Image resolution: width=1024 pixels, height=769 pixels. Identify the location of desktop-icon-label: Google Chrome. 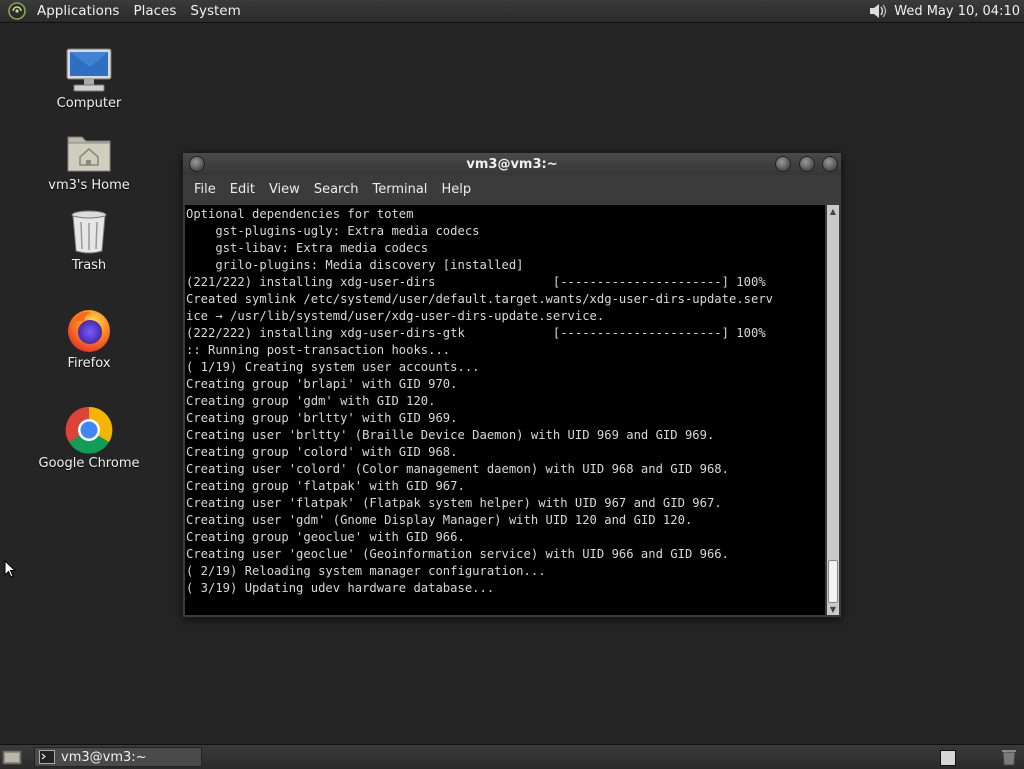
(89, 463).